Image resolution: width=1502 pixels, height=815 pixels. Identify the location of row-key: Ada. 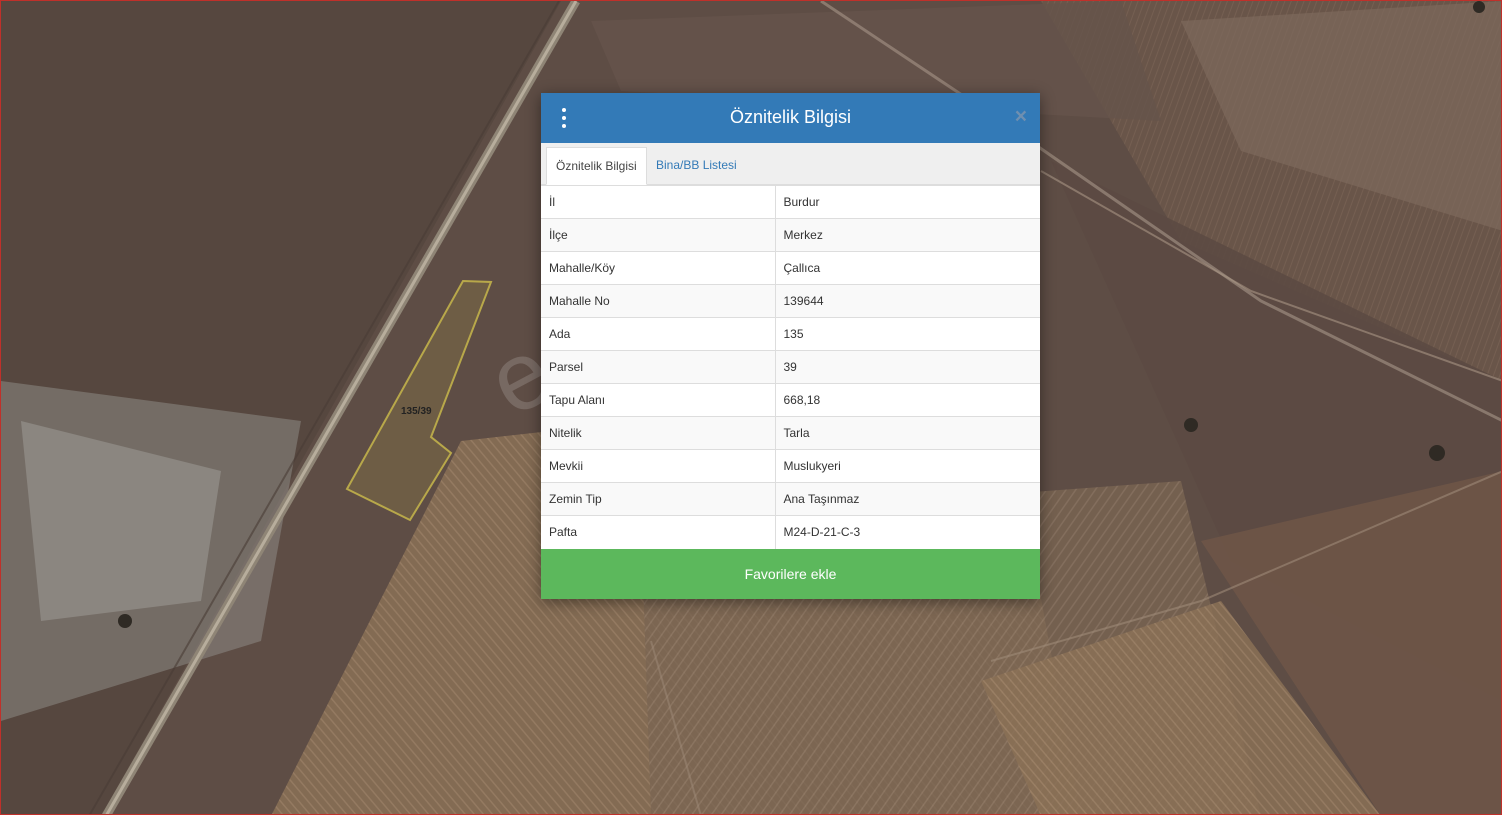
(658, 334).